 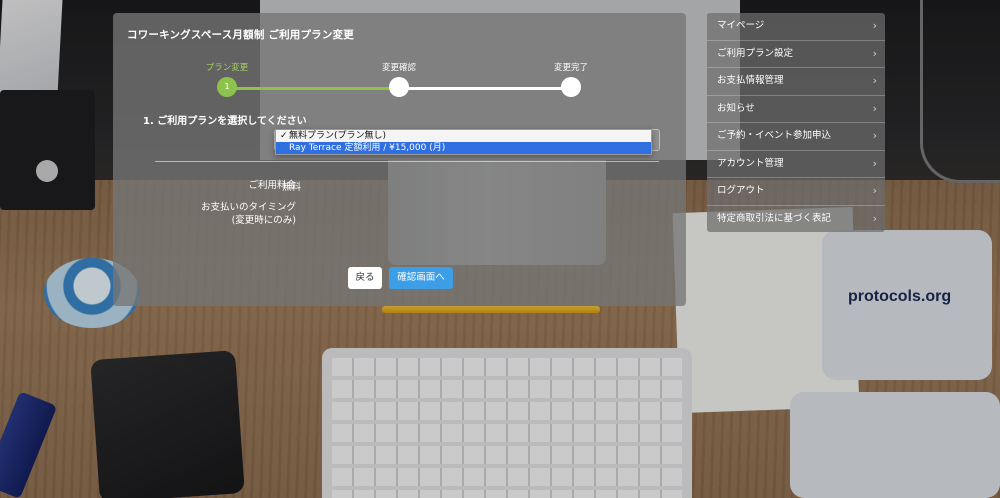 I want to click on plan-option-ray-terrace: Ray Terrace 定額利用 / ¥15,000 (月), so click(x=463, y=148).